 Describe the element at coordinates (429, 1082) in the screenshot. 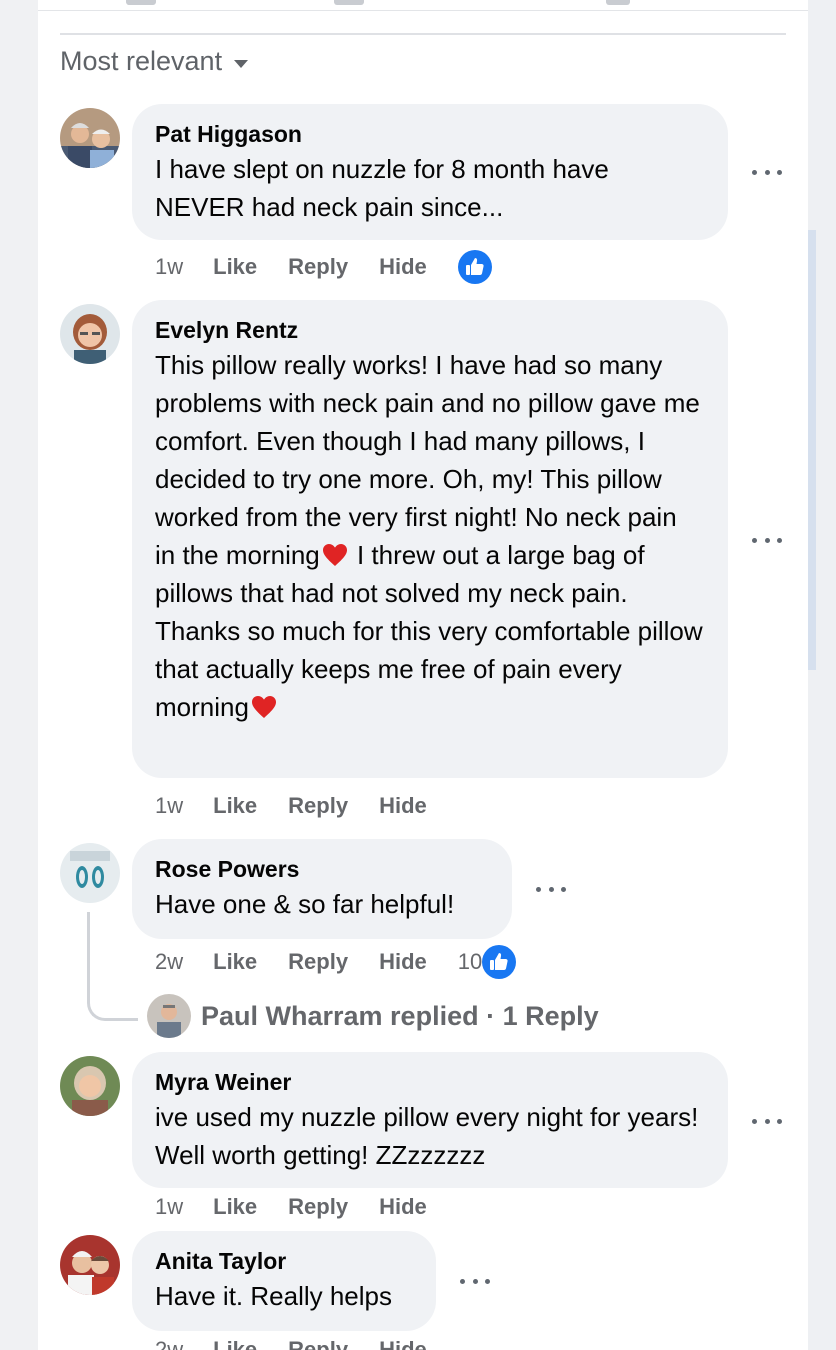

I see `comment-author: Myra Weiner` at that location.